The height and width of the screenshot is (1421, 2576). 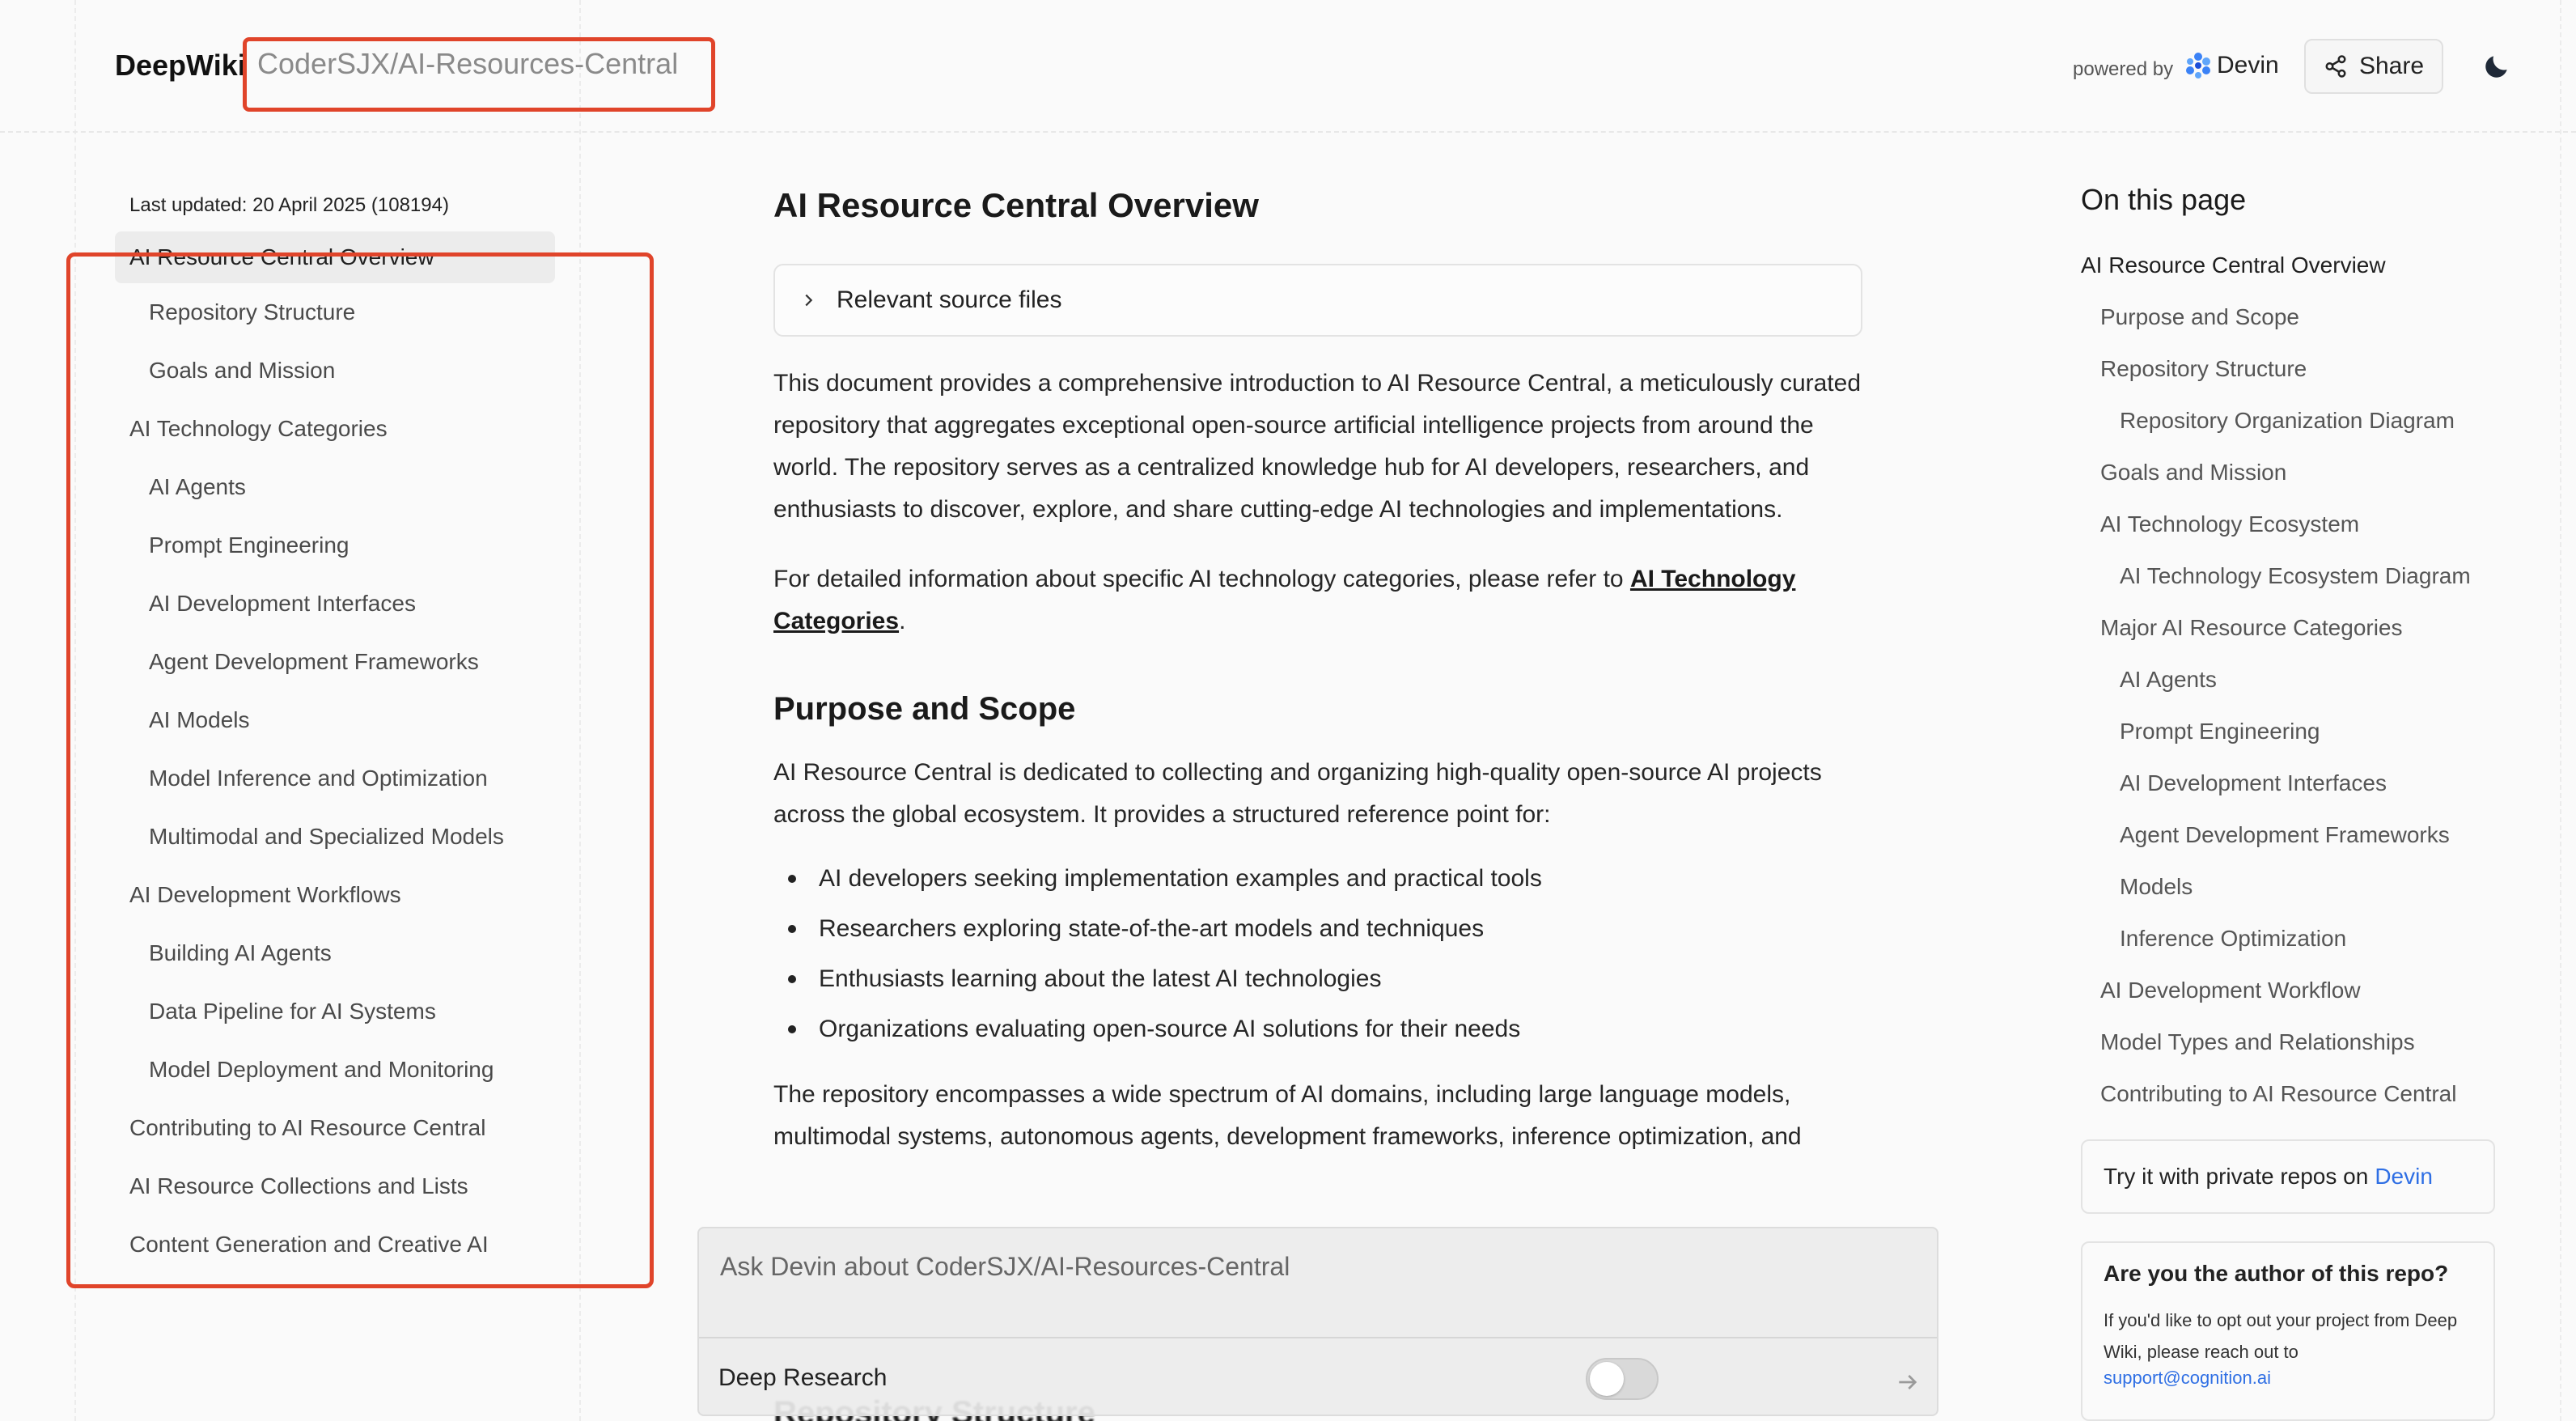 I want to click on toc-item: AI Agents, so click(x=2291, y=680).